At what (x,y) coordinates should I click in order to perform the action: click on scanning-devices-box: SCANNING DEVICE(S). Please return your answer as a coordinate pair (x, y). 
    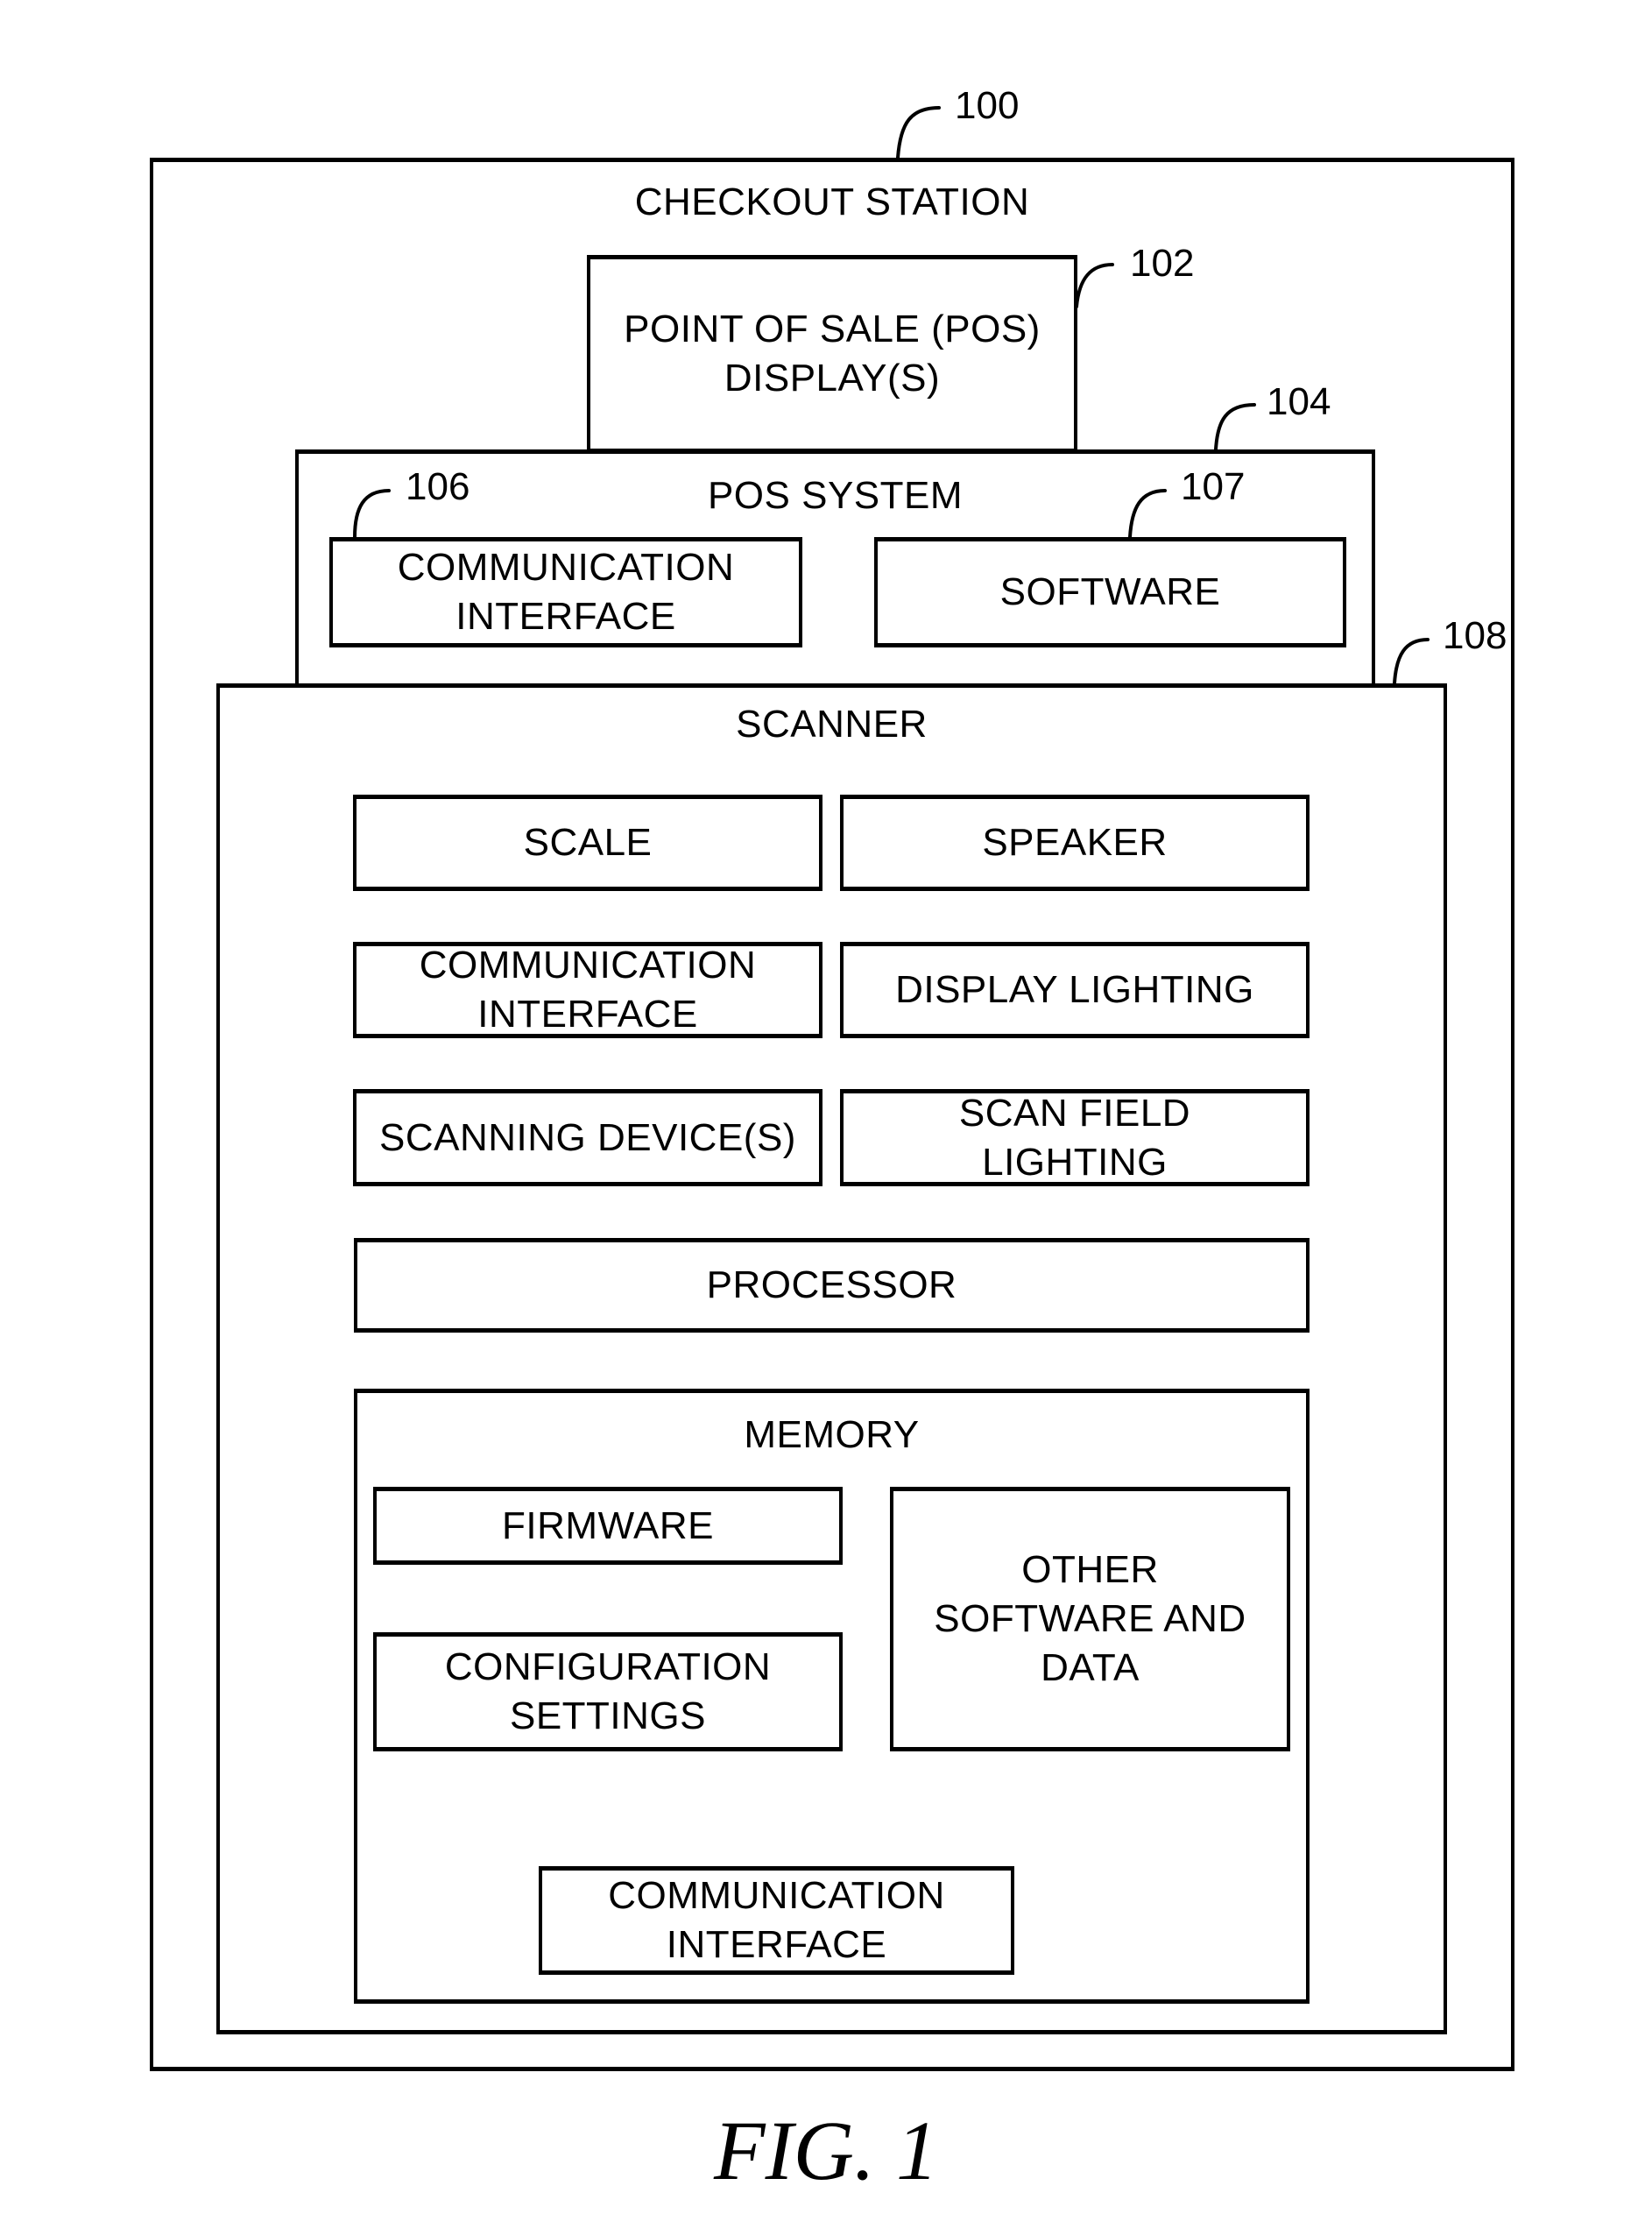
    Looking at the image, I should click on (587, 1137).